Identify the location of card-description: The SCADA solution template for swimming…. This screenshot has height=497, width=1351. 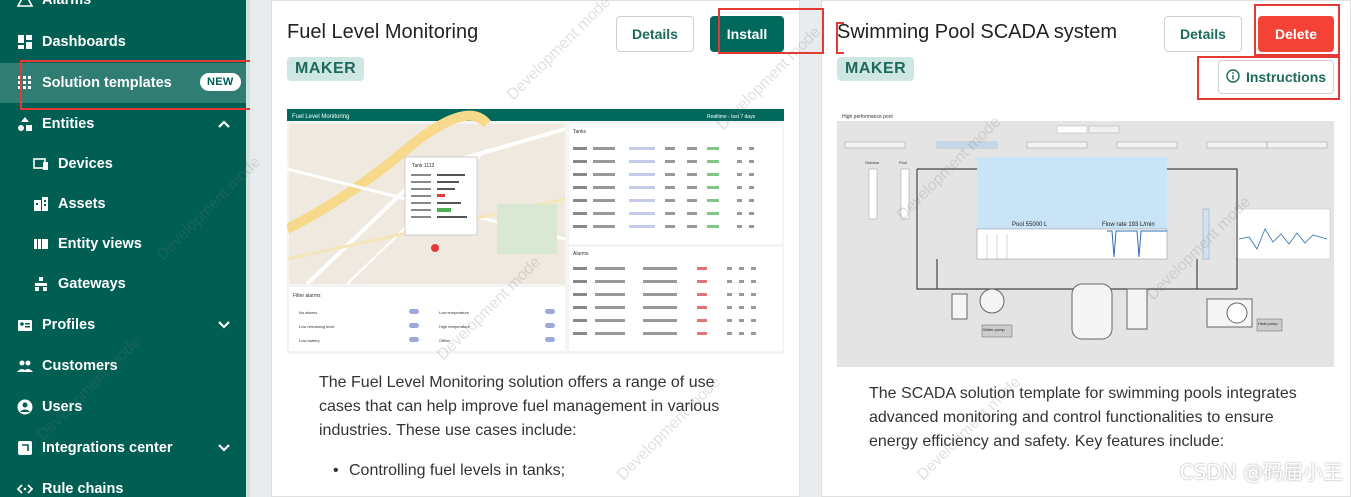
(1083, 417).